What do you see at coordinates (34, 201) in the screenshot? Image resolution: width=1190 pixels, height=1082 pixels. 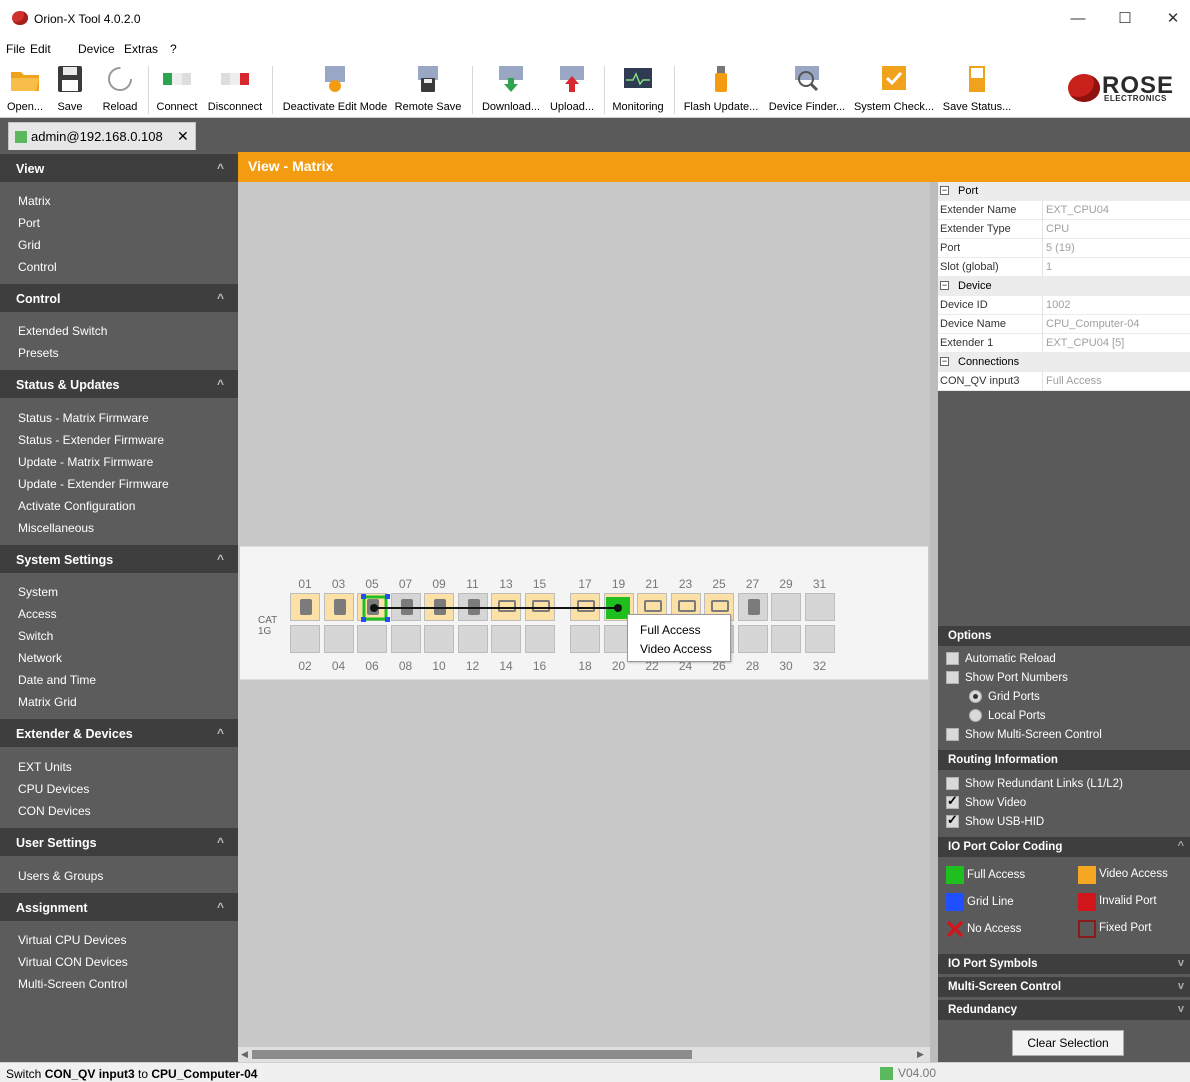 I see `sidebar-item-matrix: Matrix` at bounding box center [34, 201].